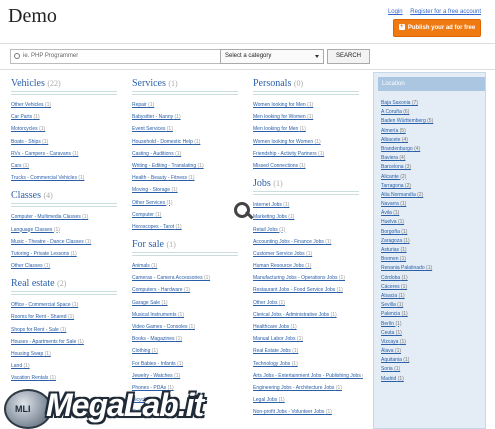  Describe the element at coordinates (395, 12) in the screenshot. I see `login-link: Login` at that location.